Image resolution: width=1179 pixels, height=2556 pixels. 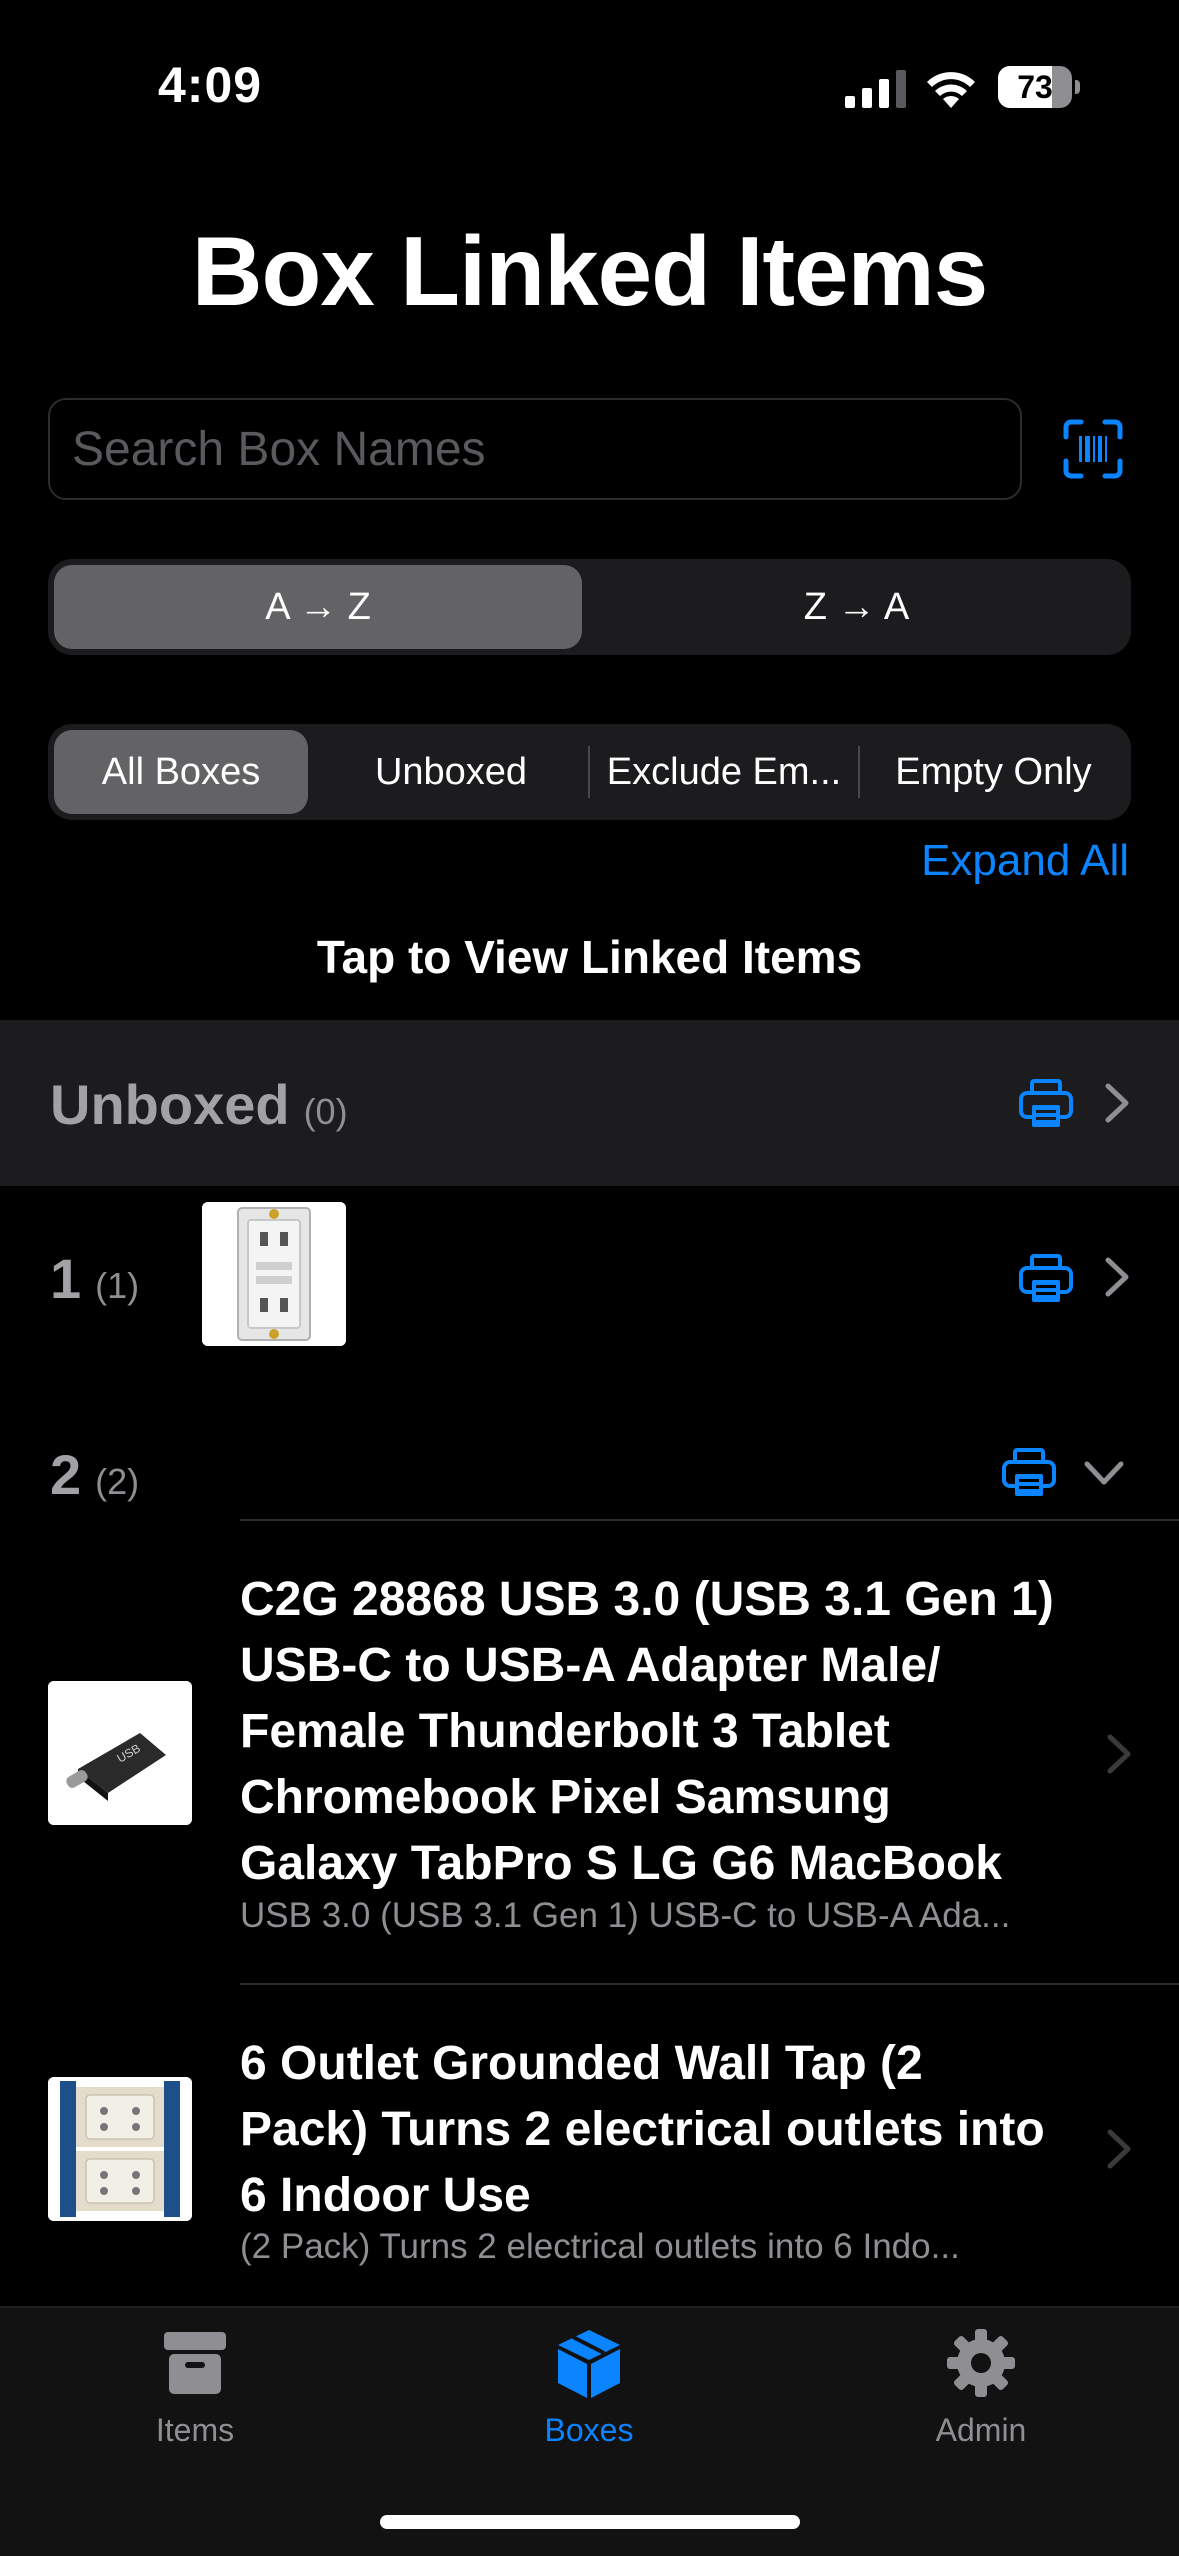 What do you see at coordinates (589, 2364) in the screenshot?
I see `cube-box-icon` at bounding box center [589, 2364].